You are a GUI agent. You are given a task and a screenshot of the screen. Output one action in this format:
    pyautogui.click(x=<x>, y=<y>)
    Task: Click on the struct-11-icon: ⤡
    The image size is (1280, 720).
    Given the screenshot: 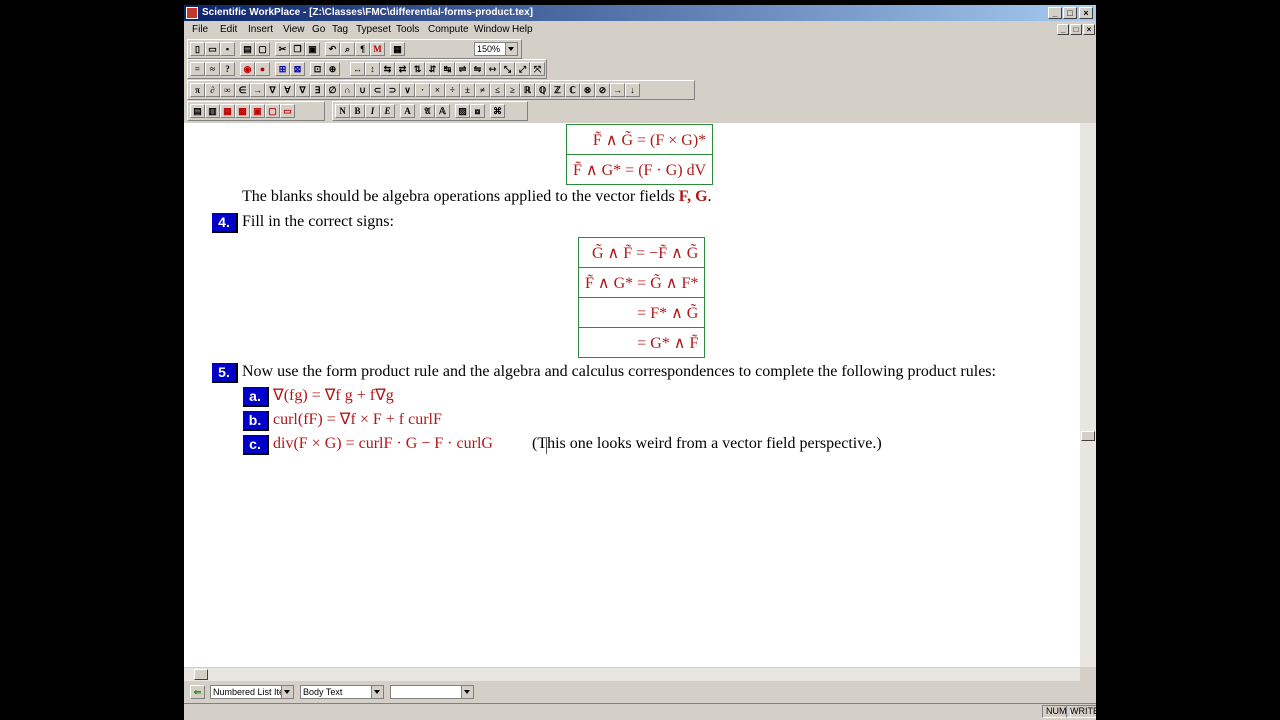 What is the action you would take?
    pyautogui.click(x=507, y=69)
    